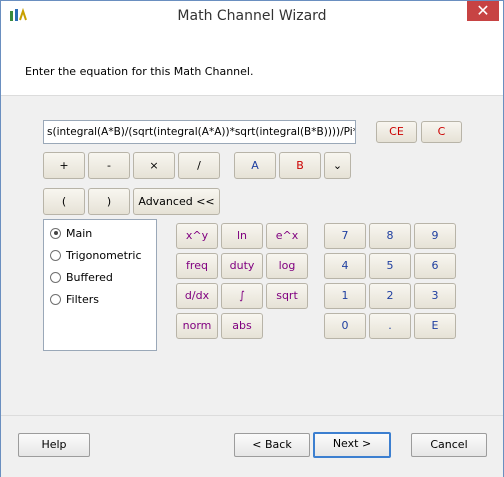 This screenshot has width=504, height=477. Describe the element at coordinates (345, 266) in the screenshot. I see `digit-4-button: 4` at that location.